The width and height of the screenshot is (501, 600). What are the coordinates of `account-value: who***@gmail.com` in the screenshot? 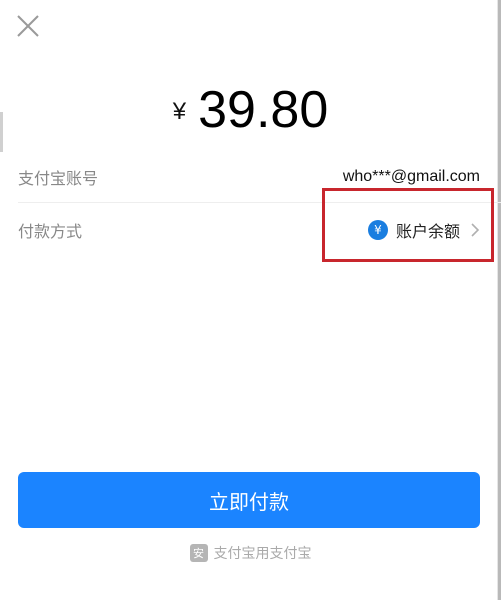 It's located at (411, 176).